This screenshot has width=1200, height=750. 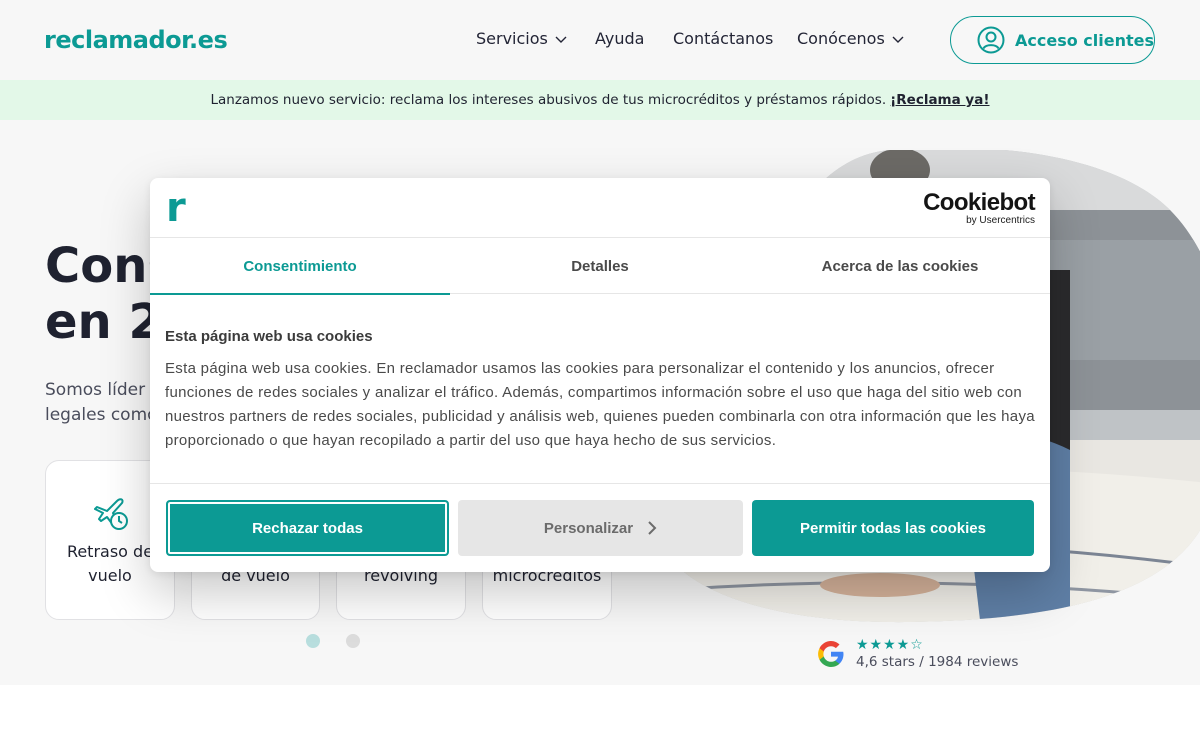 I want to click on carousel-dot-active, so click(x=313, y=641).